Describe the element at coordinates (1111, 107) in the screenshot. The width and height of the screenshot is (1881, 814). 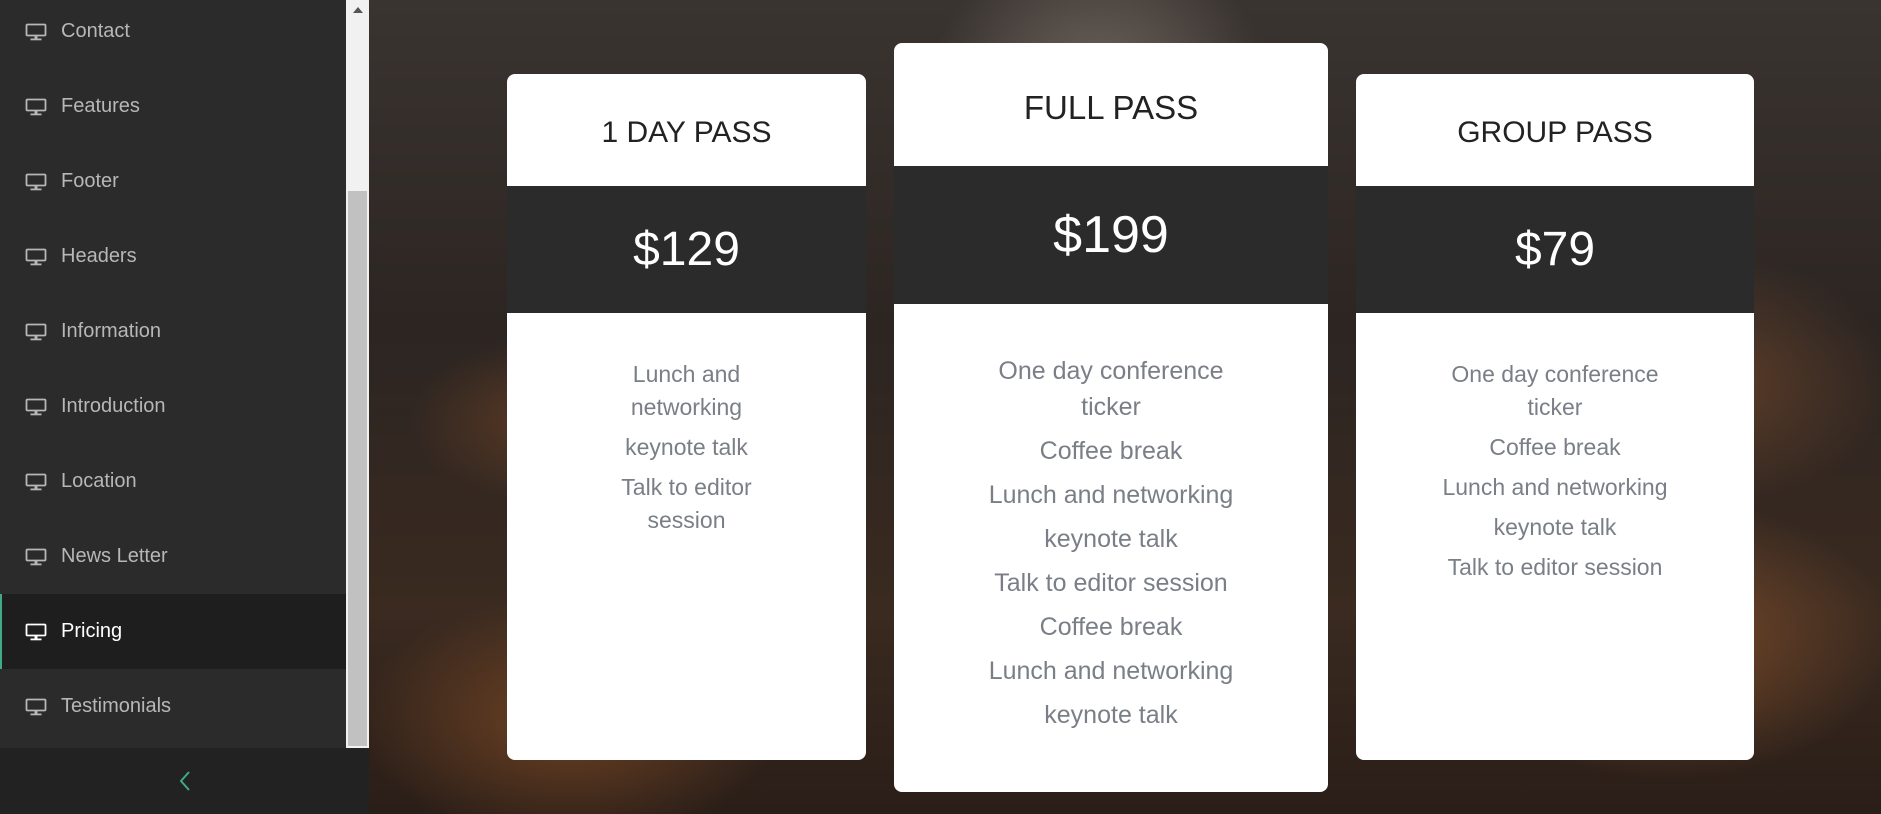
I see `card-title: FULL PASS` at that location.